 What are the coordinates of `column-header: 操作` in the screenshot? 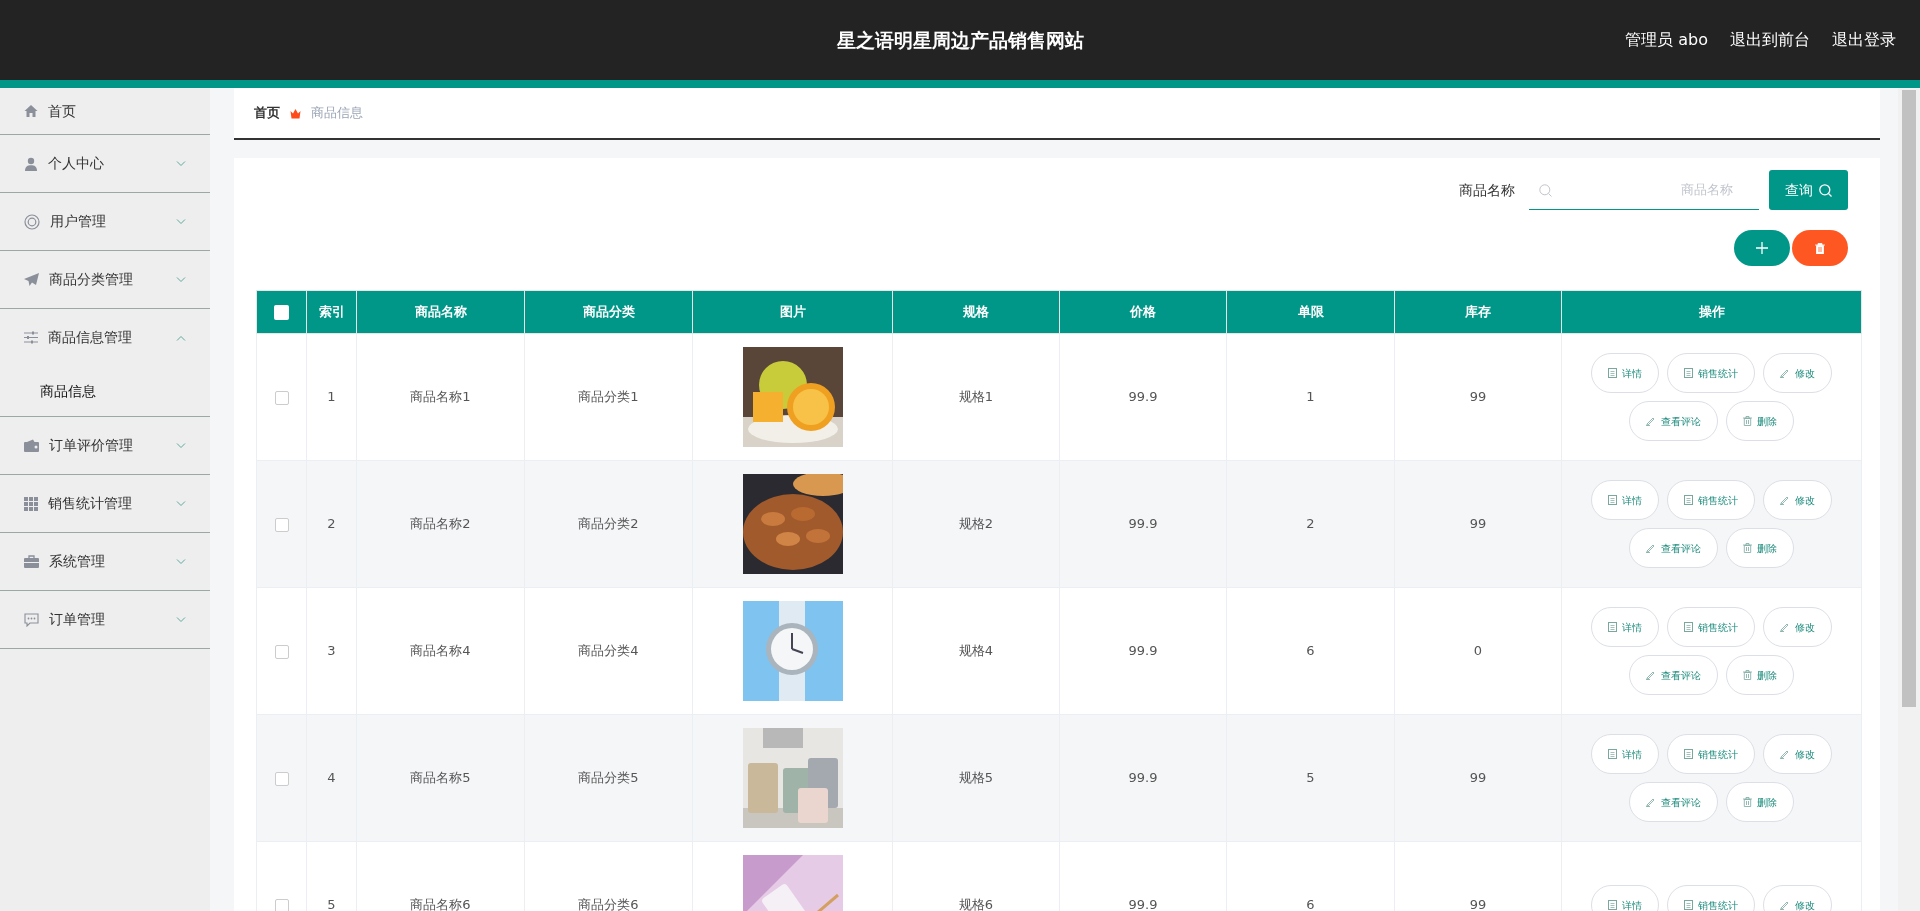 It's located at (1711, 312).